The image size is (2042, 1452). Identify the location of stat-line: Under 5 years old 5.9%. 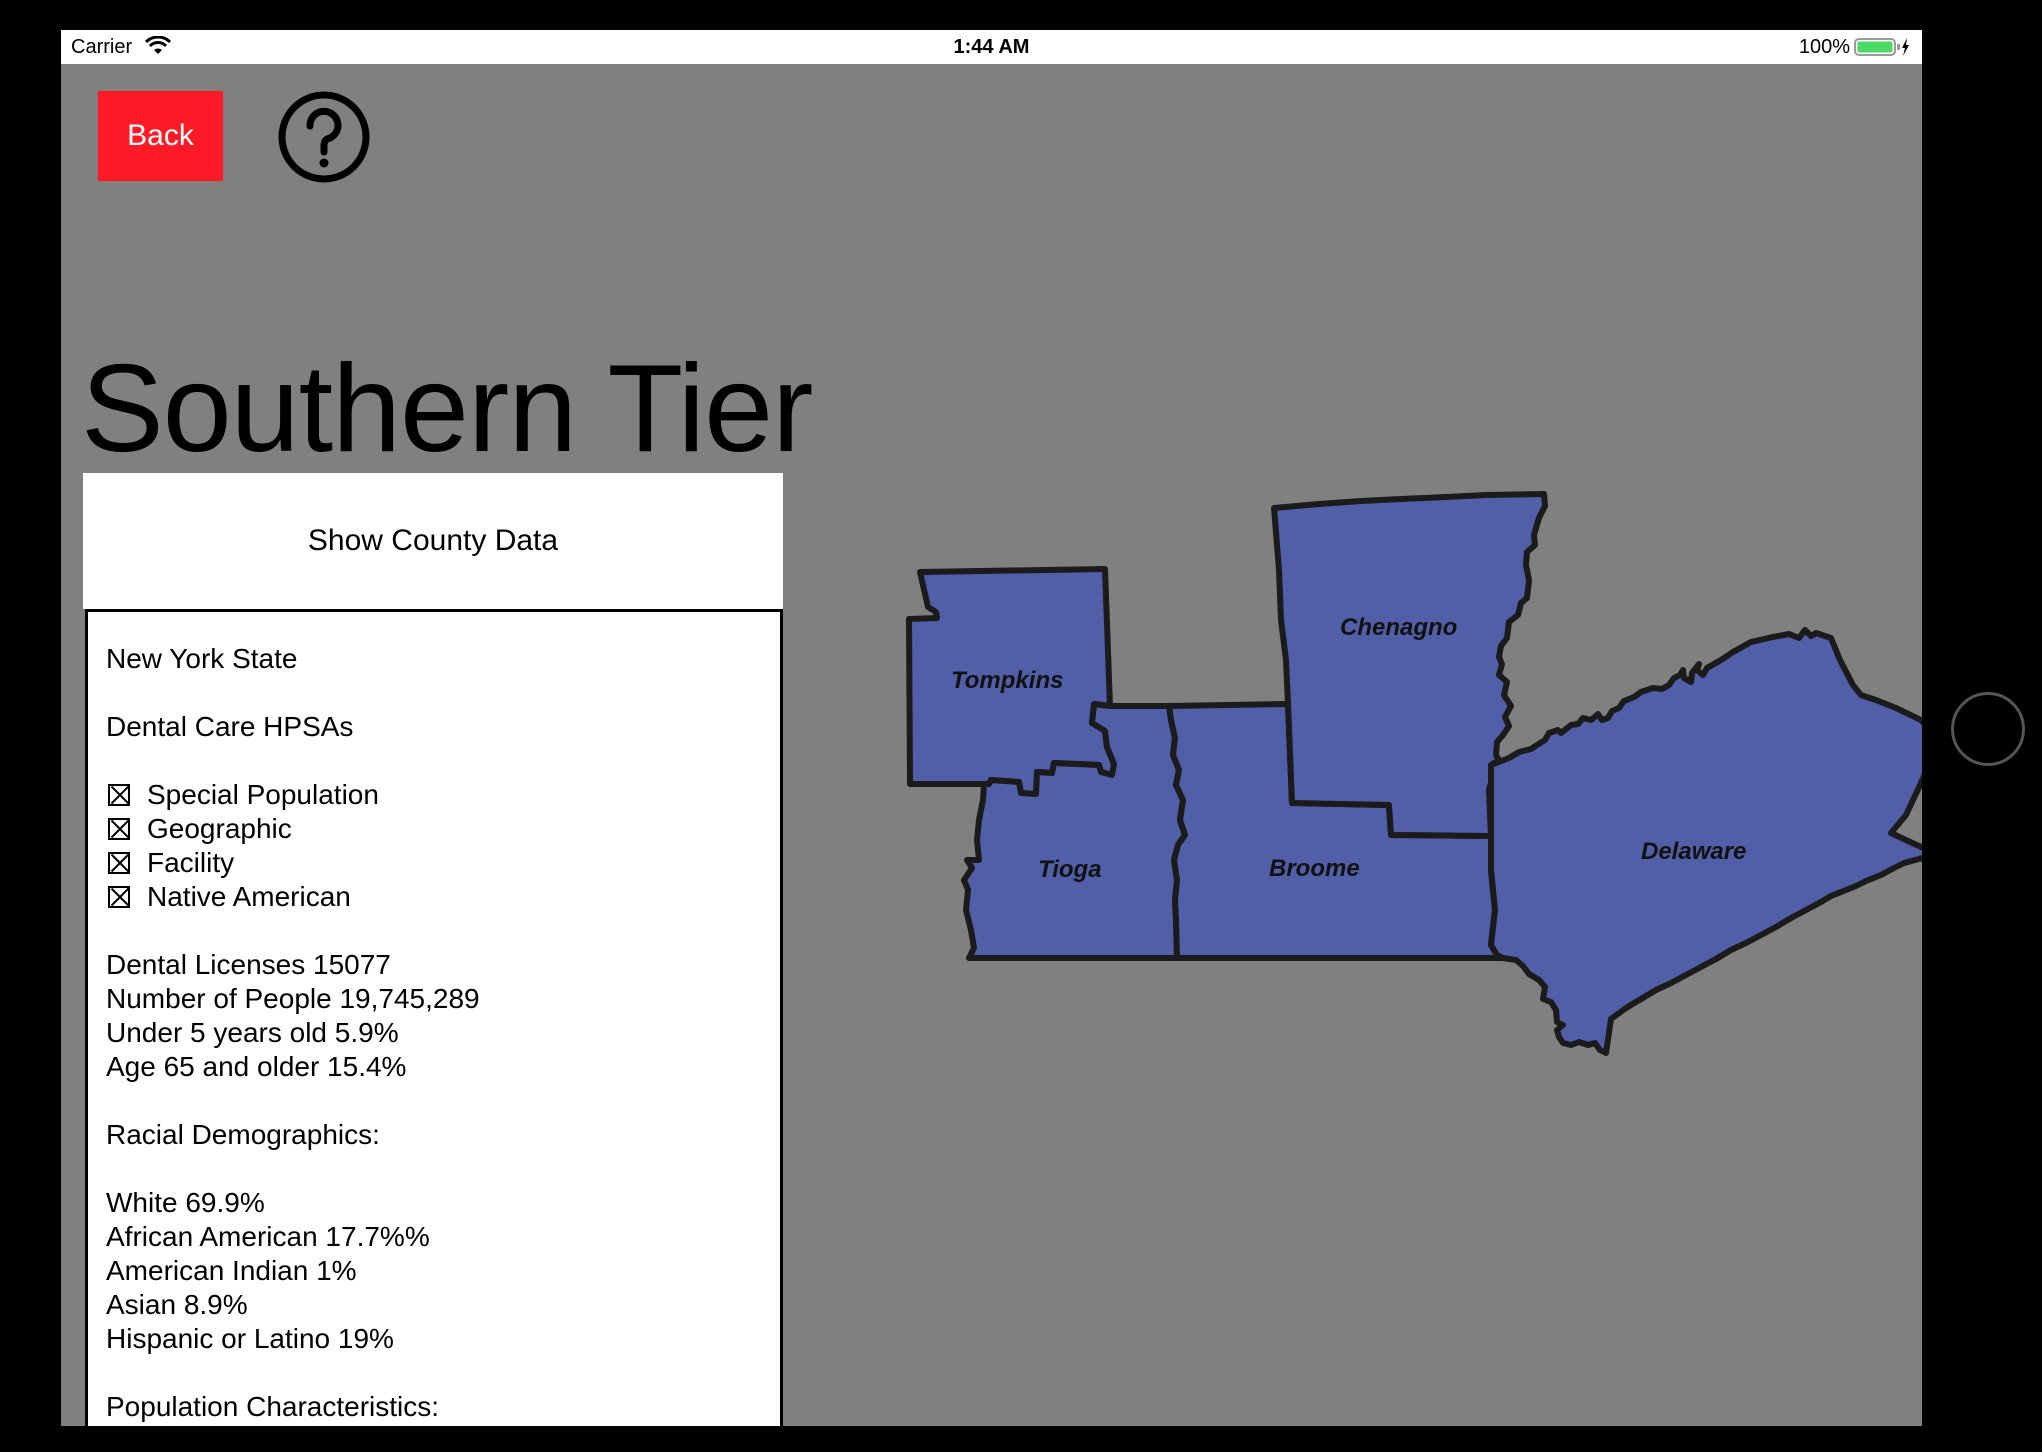
(252, 1032).